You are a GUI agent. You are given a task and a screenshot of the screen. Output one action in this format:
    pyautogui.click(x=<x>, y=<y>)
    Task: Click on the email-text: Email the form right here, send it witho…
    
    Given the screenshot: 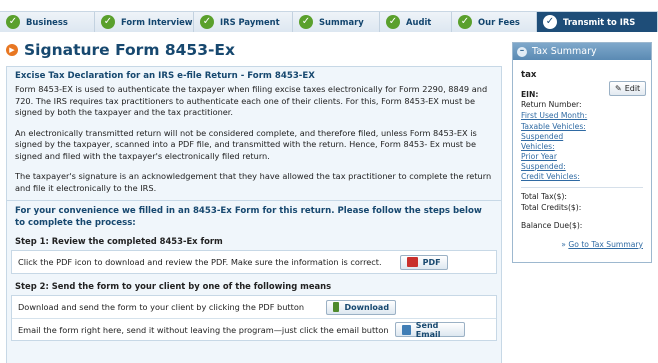 What is the action you would take?
    pyautogui.click(x=203, y=329)
    